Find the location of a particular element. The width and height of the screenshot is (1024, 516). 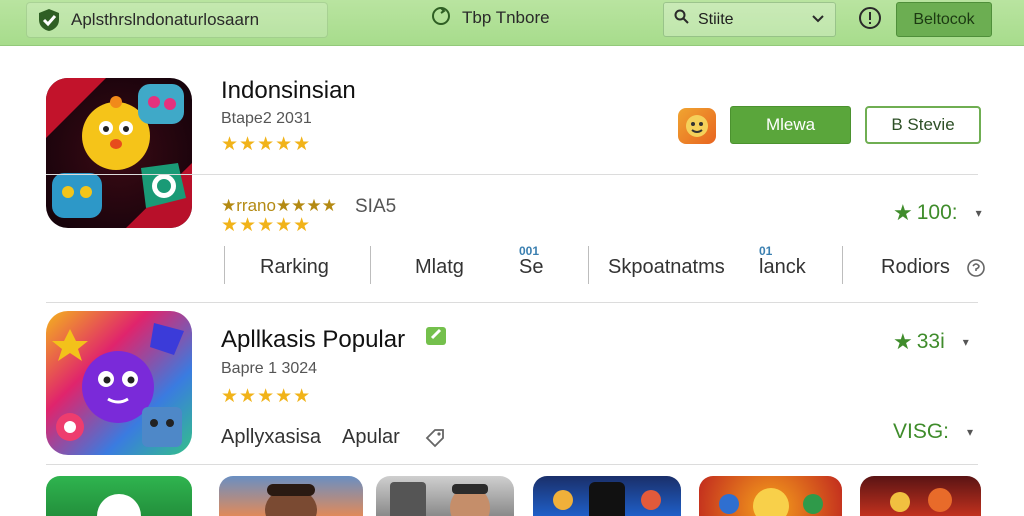

app-title-apllkasis-popular: Apllkasis Popular is located at coordinates (313, 340).